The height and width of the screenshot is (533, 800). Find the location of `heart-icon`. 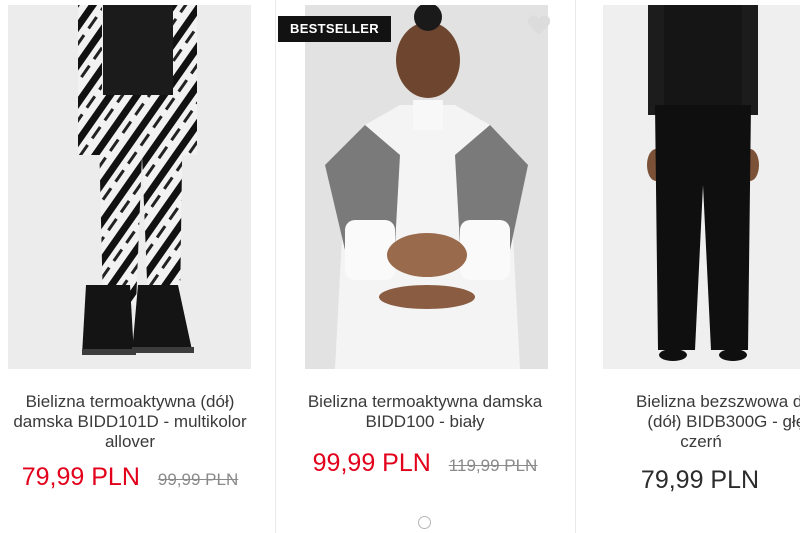

heart-icon is located at coordinates (539, 25).